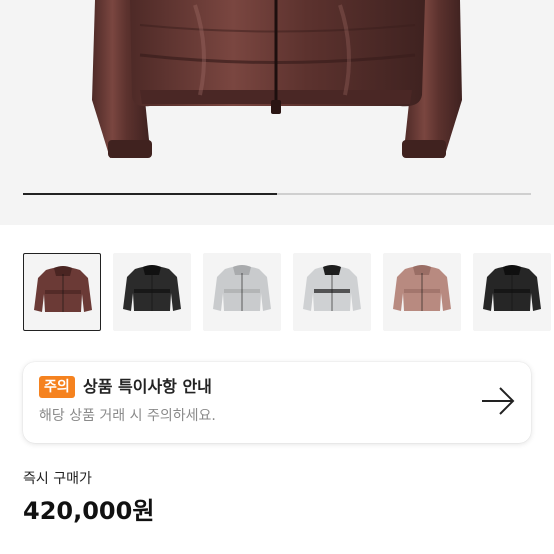 Image resolution: width=554 pixels, height=554 pixels. I want to click on thumbnail-jacket-black-gloss, so click(152, 292).